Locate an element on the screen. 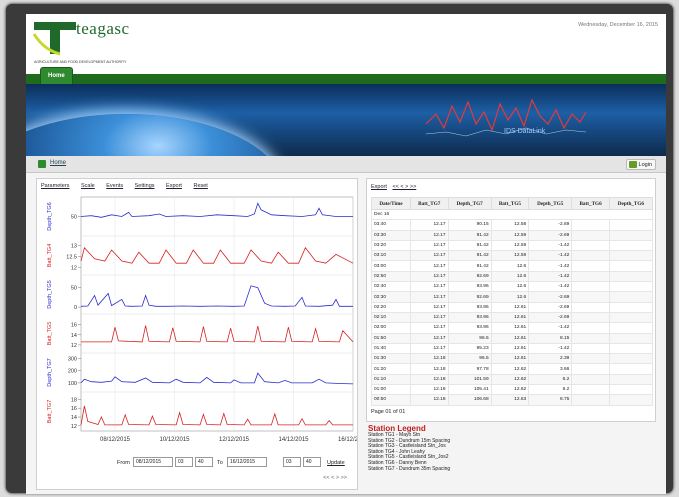  breadcrumb-home: Home is located at coordinates (58, 163).